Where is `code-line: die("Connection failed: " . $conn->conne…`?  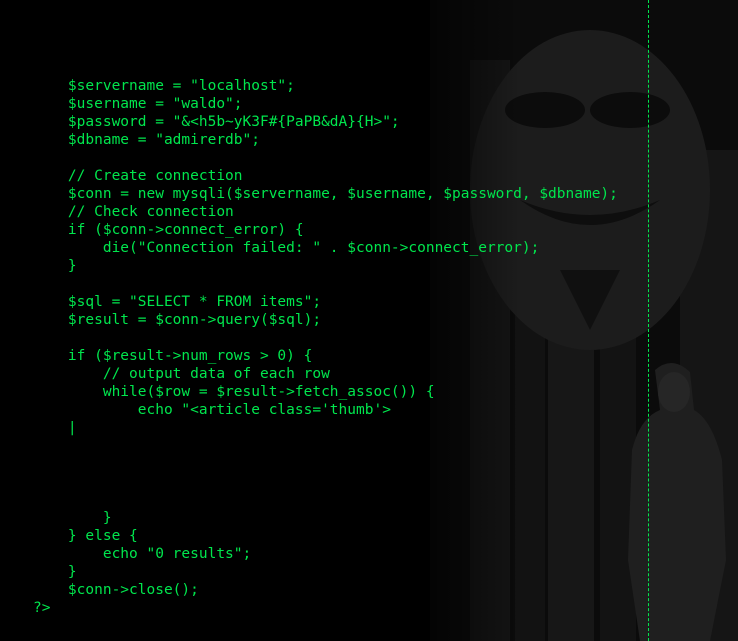
code-line: die("Connection failed: " . $conn->conne… is located at coordinates (286, 248).